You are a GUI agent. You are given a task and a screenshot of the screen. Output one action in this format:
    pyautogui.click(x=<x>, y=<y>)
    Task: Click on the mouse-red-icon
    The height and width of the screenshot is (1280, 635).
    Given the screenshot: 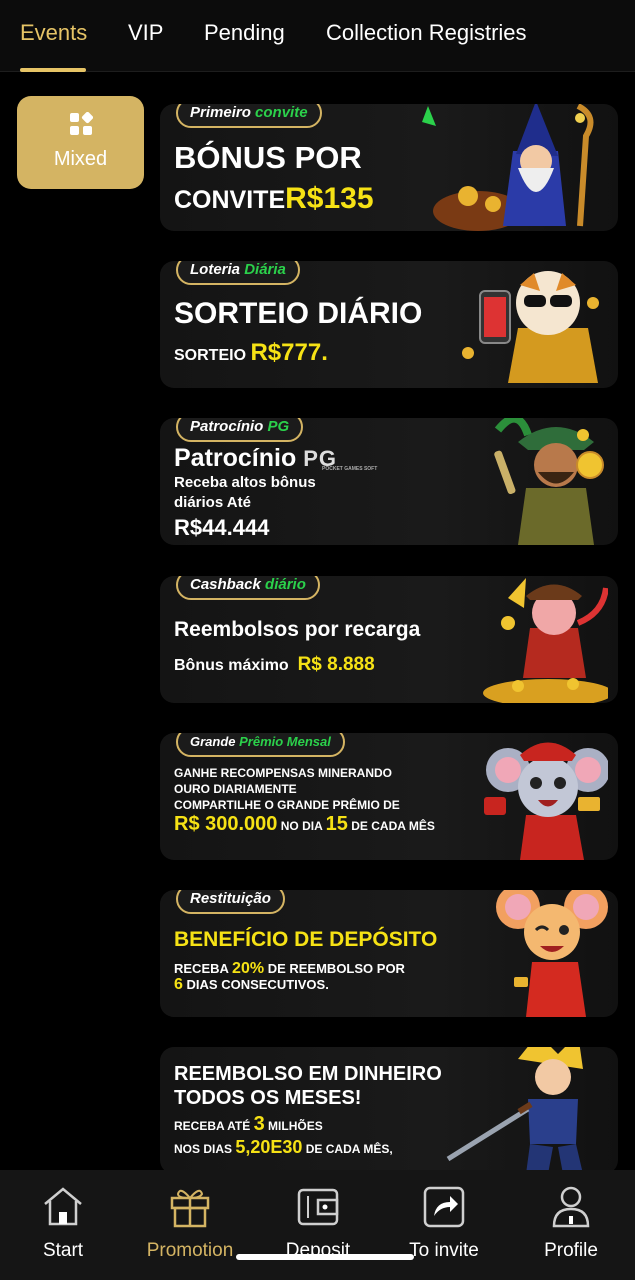 What is the action you would take?
    pyautogui.click(x=552, y=953)
    